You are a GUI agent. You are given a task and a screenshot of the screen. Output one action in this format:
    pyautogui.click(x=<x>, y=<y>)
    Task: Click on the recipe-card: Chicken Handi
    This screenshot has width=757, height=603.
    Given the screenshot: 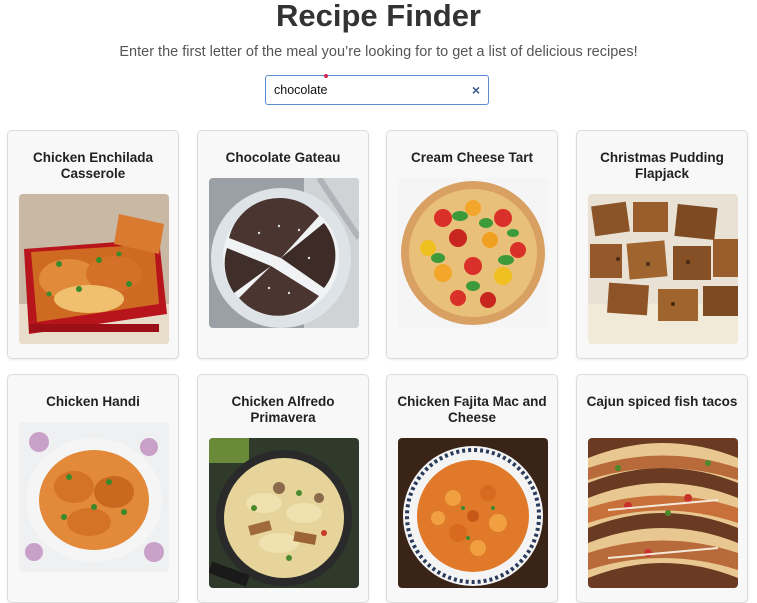 What is the action you would take?
    pyautogui.click(x=93, y=488)
    